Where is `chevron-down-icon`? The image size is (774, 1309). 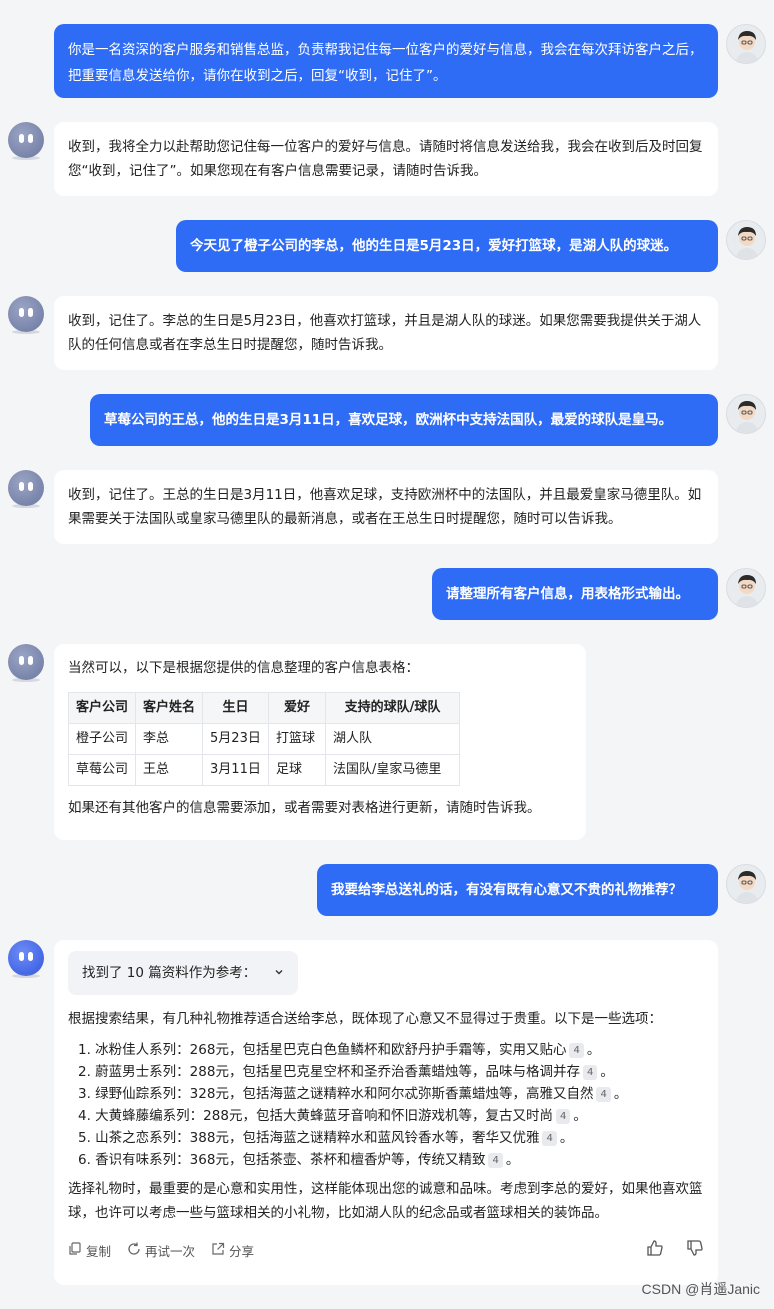 chevron-down-icon is located at coordinates (279, 973).